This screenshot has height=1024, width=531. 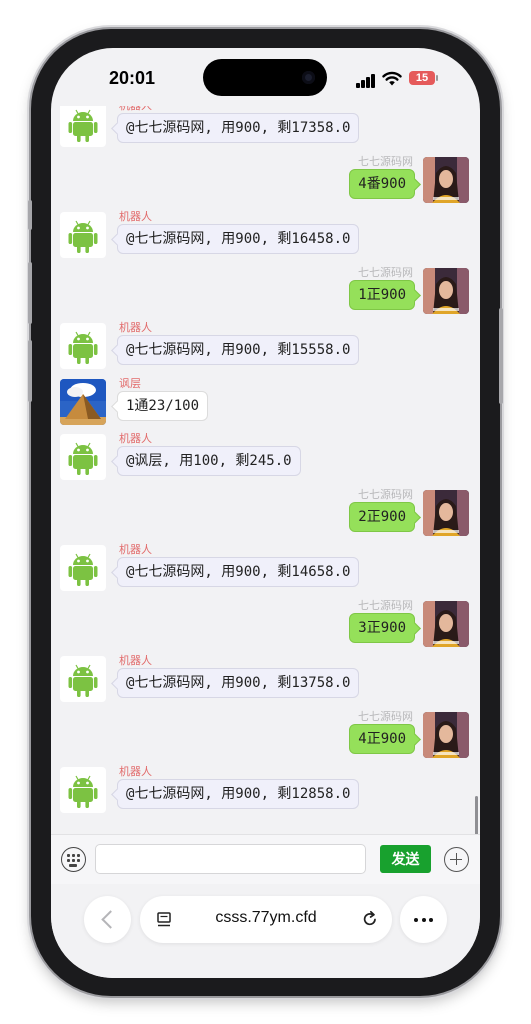 What do you see at coordinates (382, 294) in the screenshot?
I see `message-bubble: 1正900` at bounding box center [382, 294].